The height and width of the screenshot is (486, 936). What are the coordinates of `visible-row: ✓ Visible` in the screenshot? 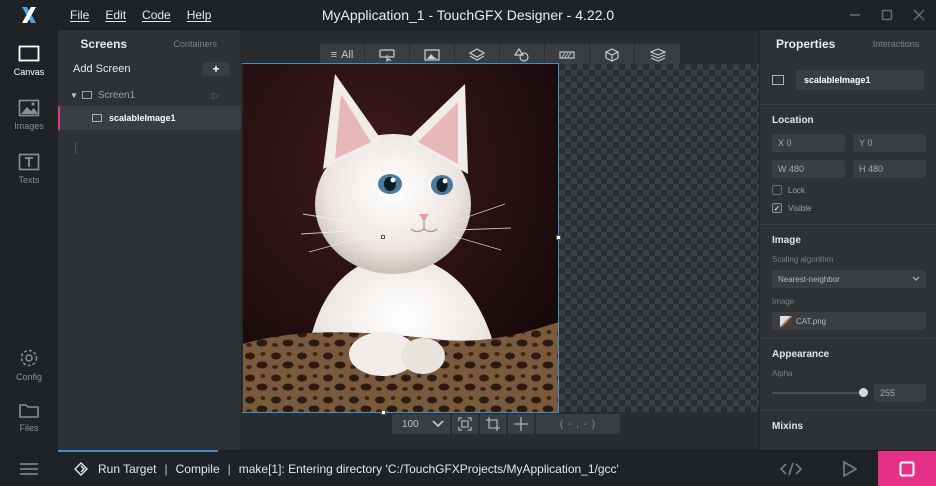 It's located at (848, 208).